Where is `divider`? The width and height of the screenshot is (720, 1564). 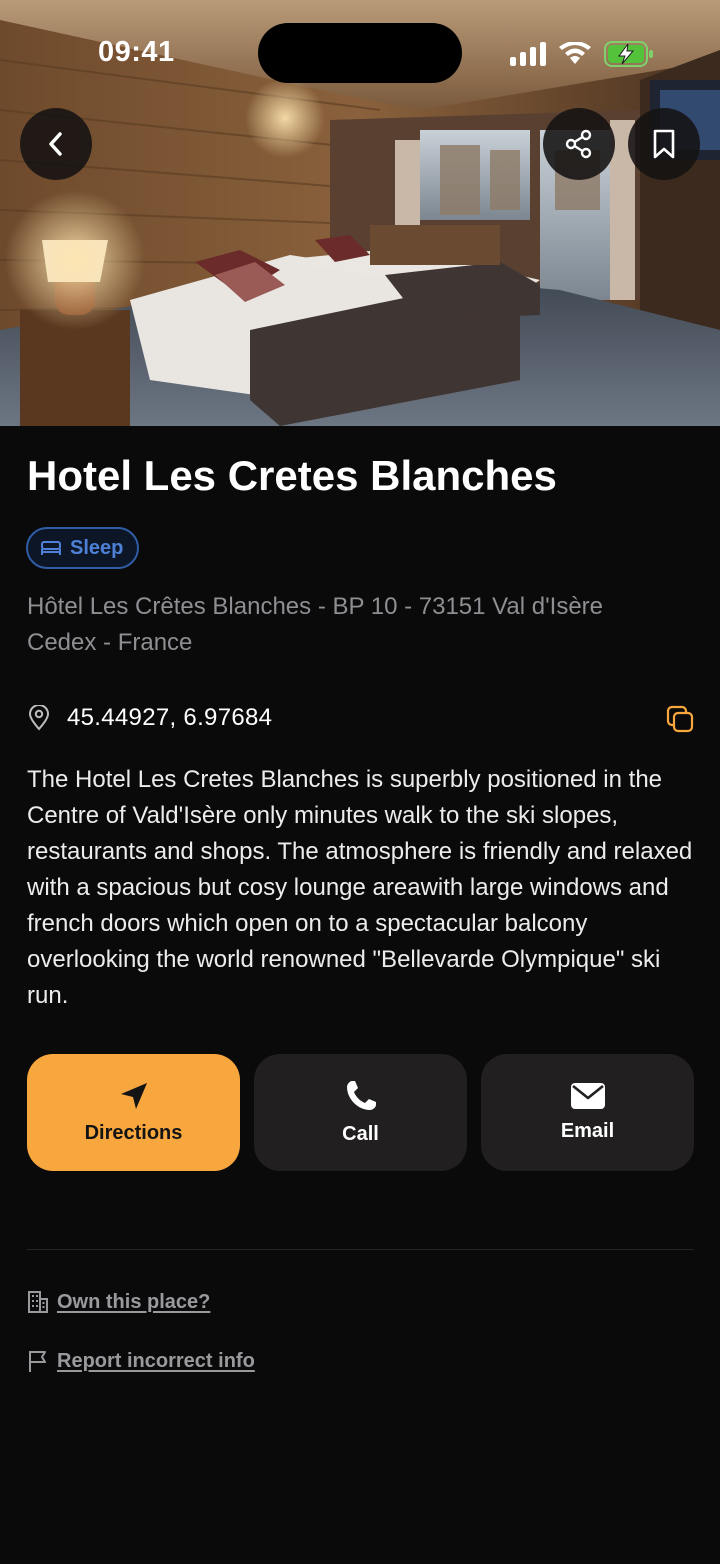 divider is located at coordinates (360, 1249).